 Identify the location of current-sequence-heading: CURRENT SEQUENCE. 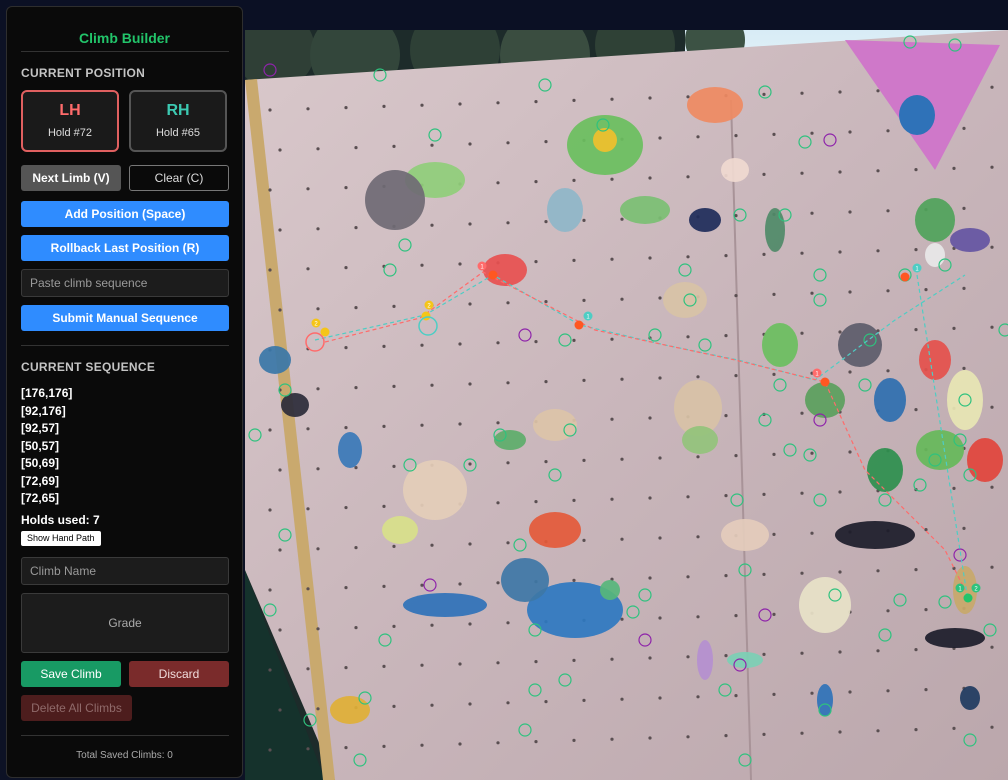
(88, 367).